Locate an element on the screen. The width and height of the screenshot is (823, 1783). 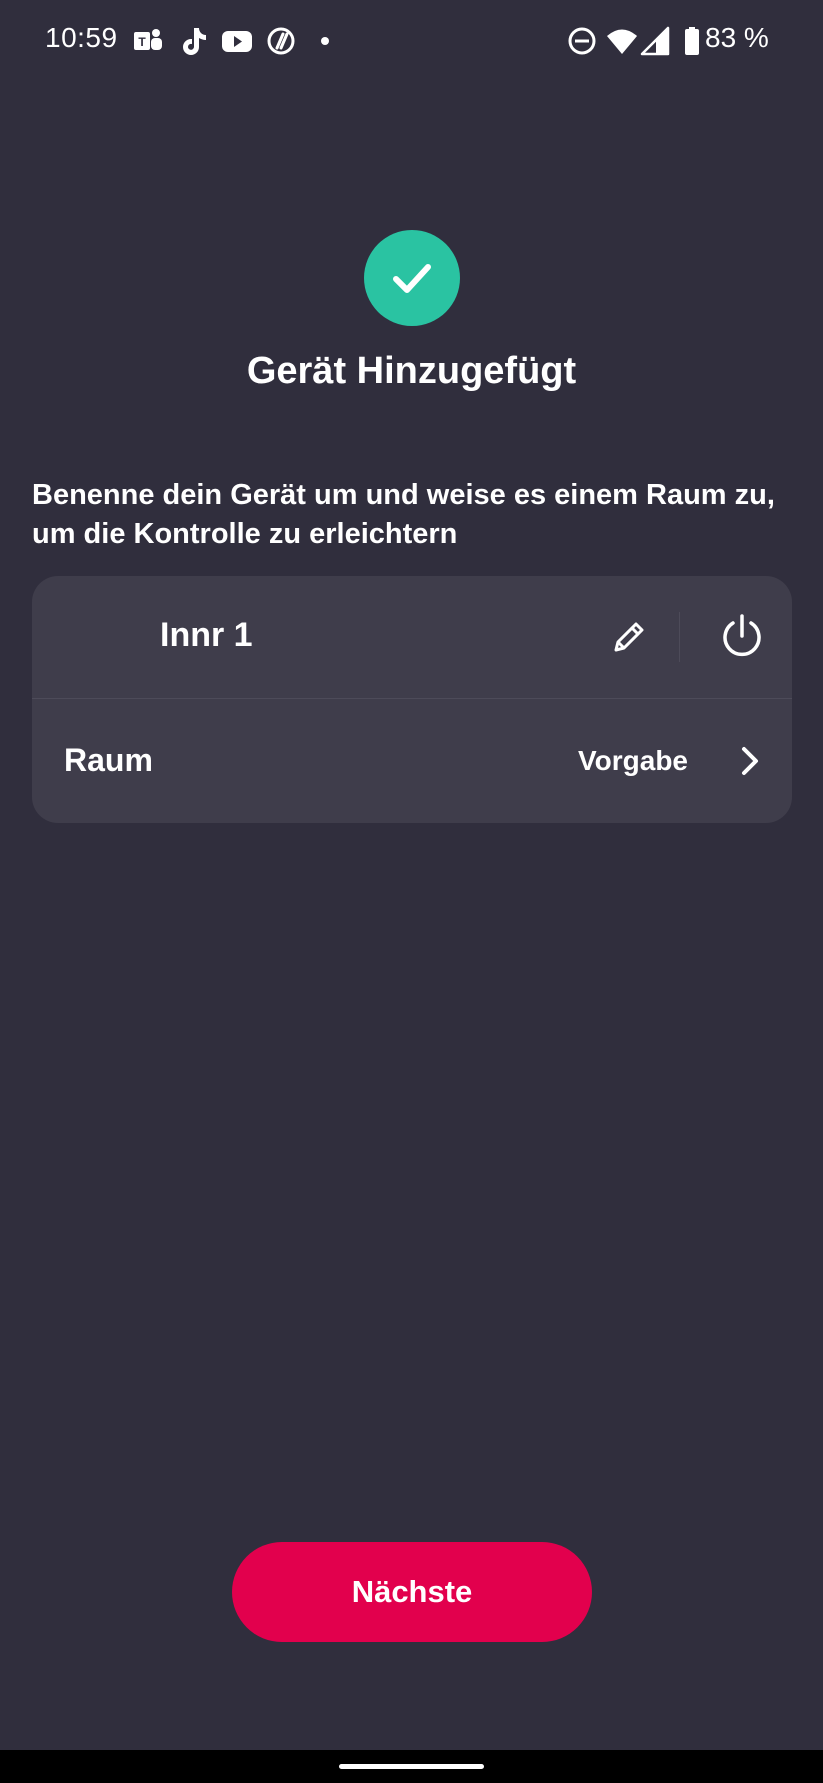
edit-name-button is located at coordinates (628, 636).